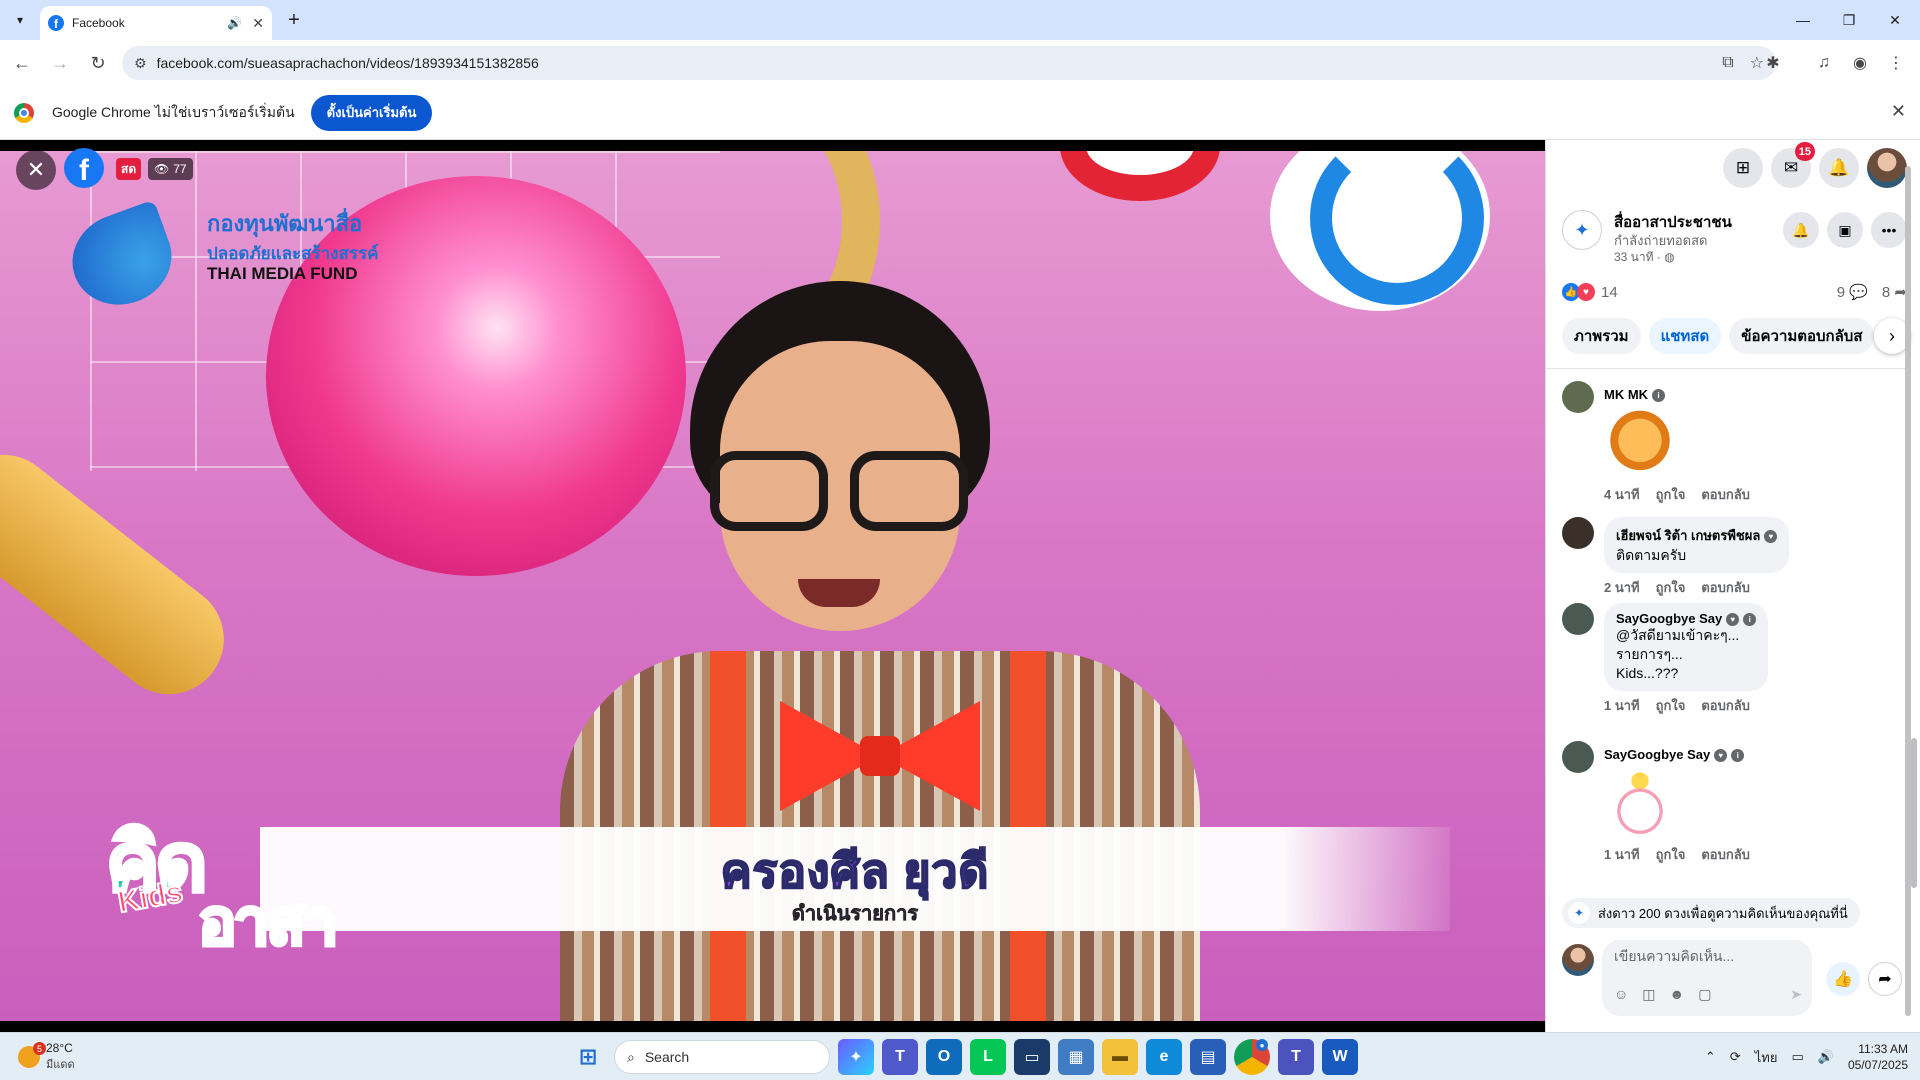 This screenshot has width=1920, height=1080. I want to click on share-button-icon: ➦, so click(1885, 979).